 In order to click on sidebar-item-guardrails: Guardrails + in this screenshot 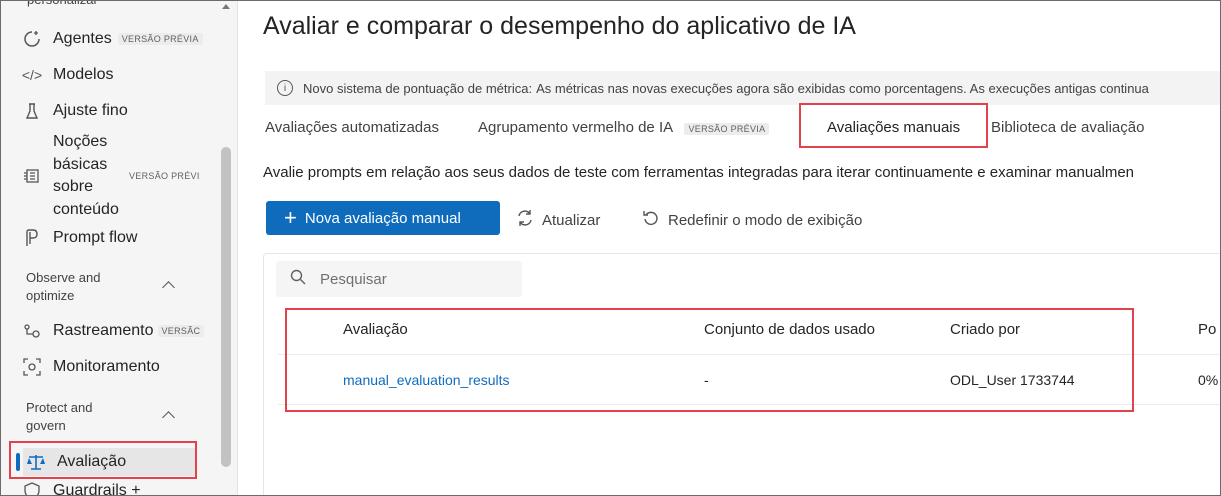, I will do `click(81, 488)`.